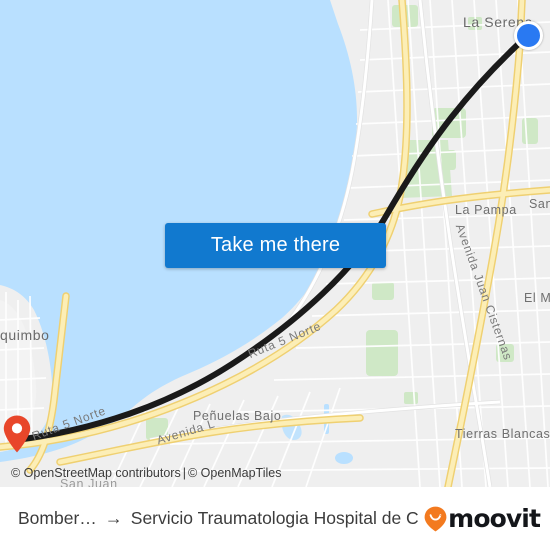 The width and height of the screenshot is (550, 550). Describe the element at coordinates (96, 473) in the screenshot. I see `attribution-openstreetmap: © OpenStreetMap contributors` at that location.